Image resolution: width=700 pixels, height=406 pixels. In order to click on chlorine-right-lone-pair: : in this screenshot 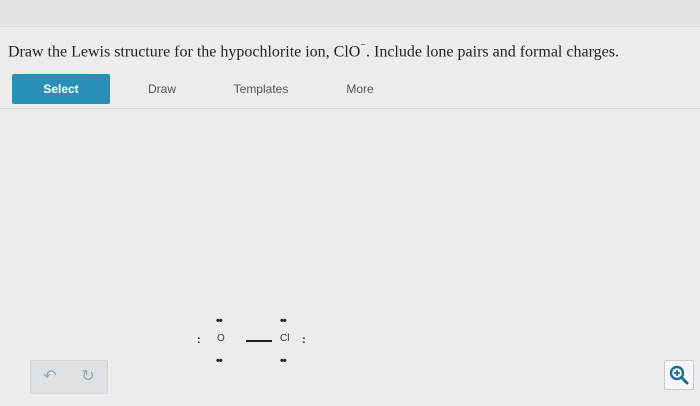, I will do `click(304, 340)`.